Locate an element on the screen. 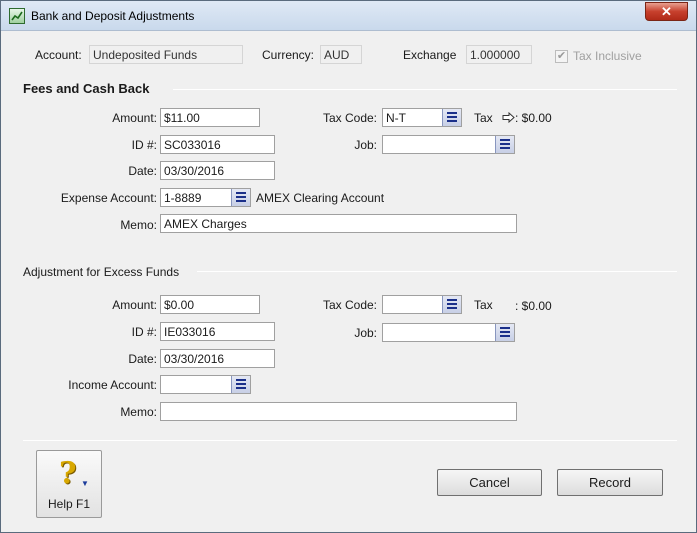 The height and width of the screenshot is (533, 697). excess-section-title: Adjustment for Excess Funds is located at coordinates (101, 272).